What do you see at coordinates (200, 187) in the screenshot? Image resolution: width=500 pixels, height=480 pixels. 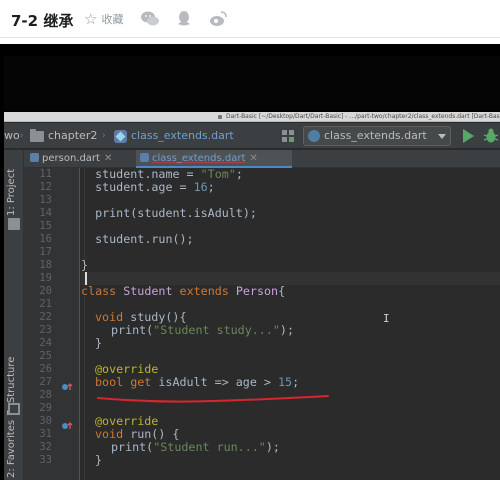 I see `number-literal: 16` at bounding box center [200, 187].